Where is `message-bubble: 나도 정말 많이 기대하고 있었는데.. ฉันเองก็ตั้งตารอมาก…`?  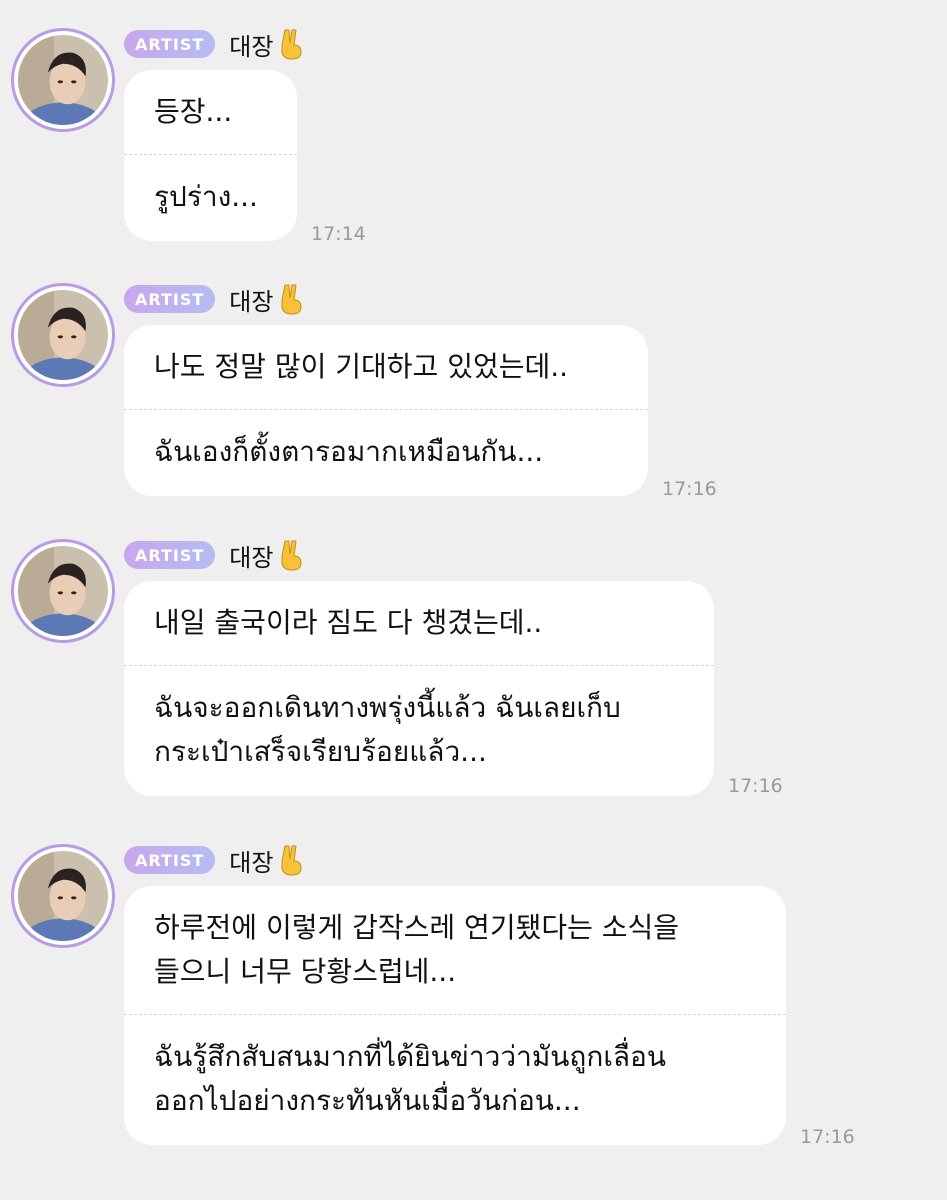
message-bubble: 나도 정말 많이 기대하고 있었는데.. ฉันเองก็ตั้งตารอมาก… is located at coordinates (386, 410).